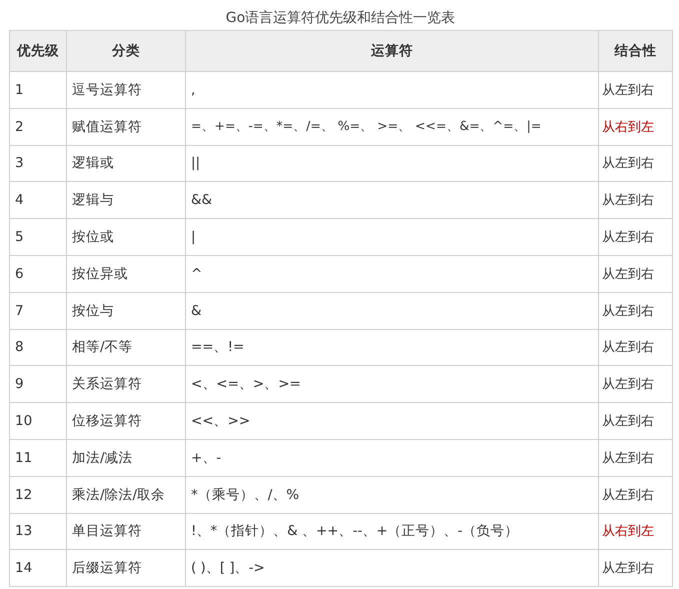 This screenshot has width=679, height=589. What do you see at coordinates (38, 421) in the screenshot?
I see `table-cell: 10` at bounding box center [38, 421].